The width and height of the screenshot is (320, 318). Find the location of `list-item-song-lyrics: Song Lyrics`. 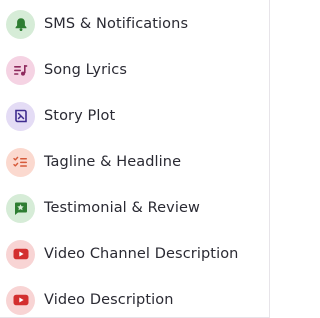

list-item-song-lyrics: Song Lyrics is located at coordinates (66, 70).